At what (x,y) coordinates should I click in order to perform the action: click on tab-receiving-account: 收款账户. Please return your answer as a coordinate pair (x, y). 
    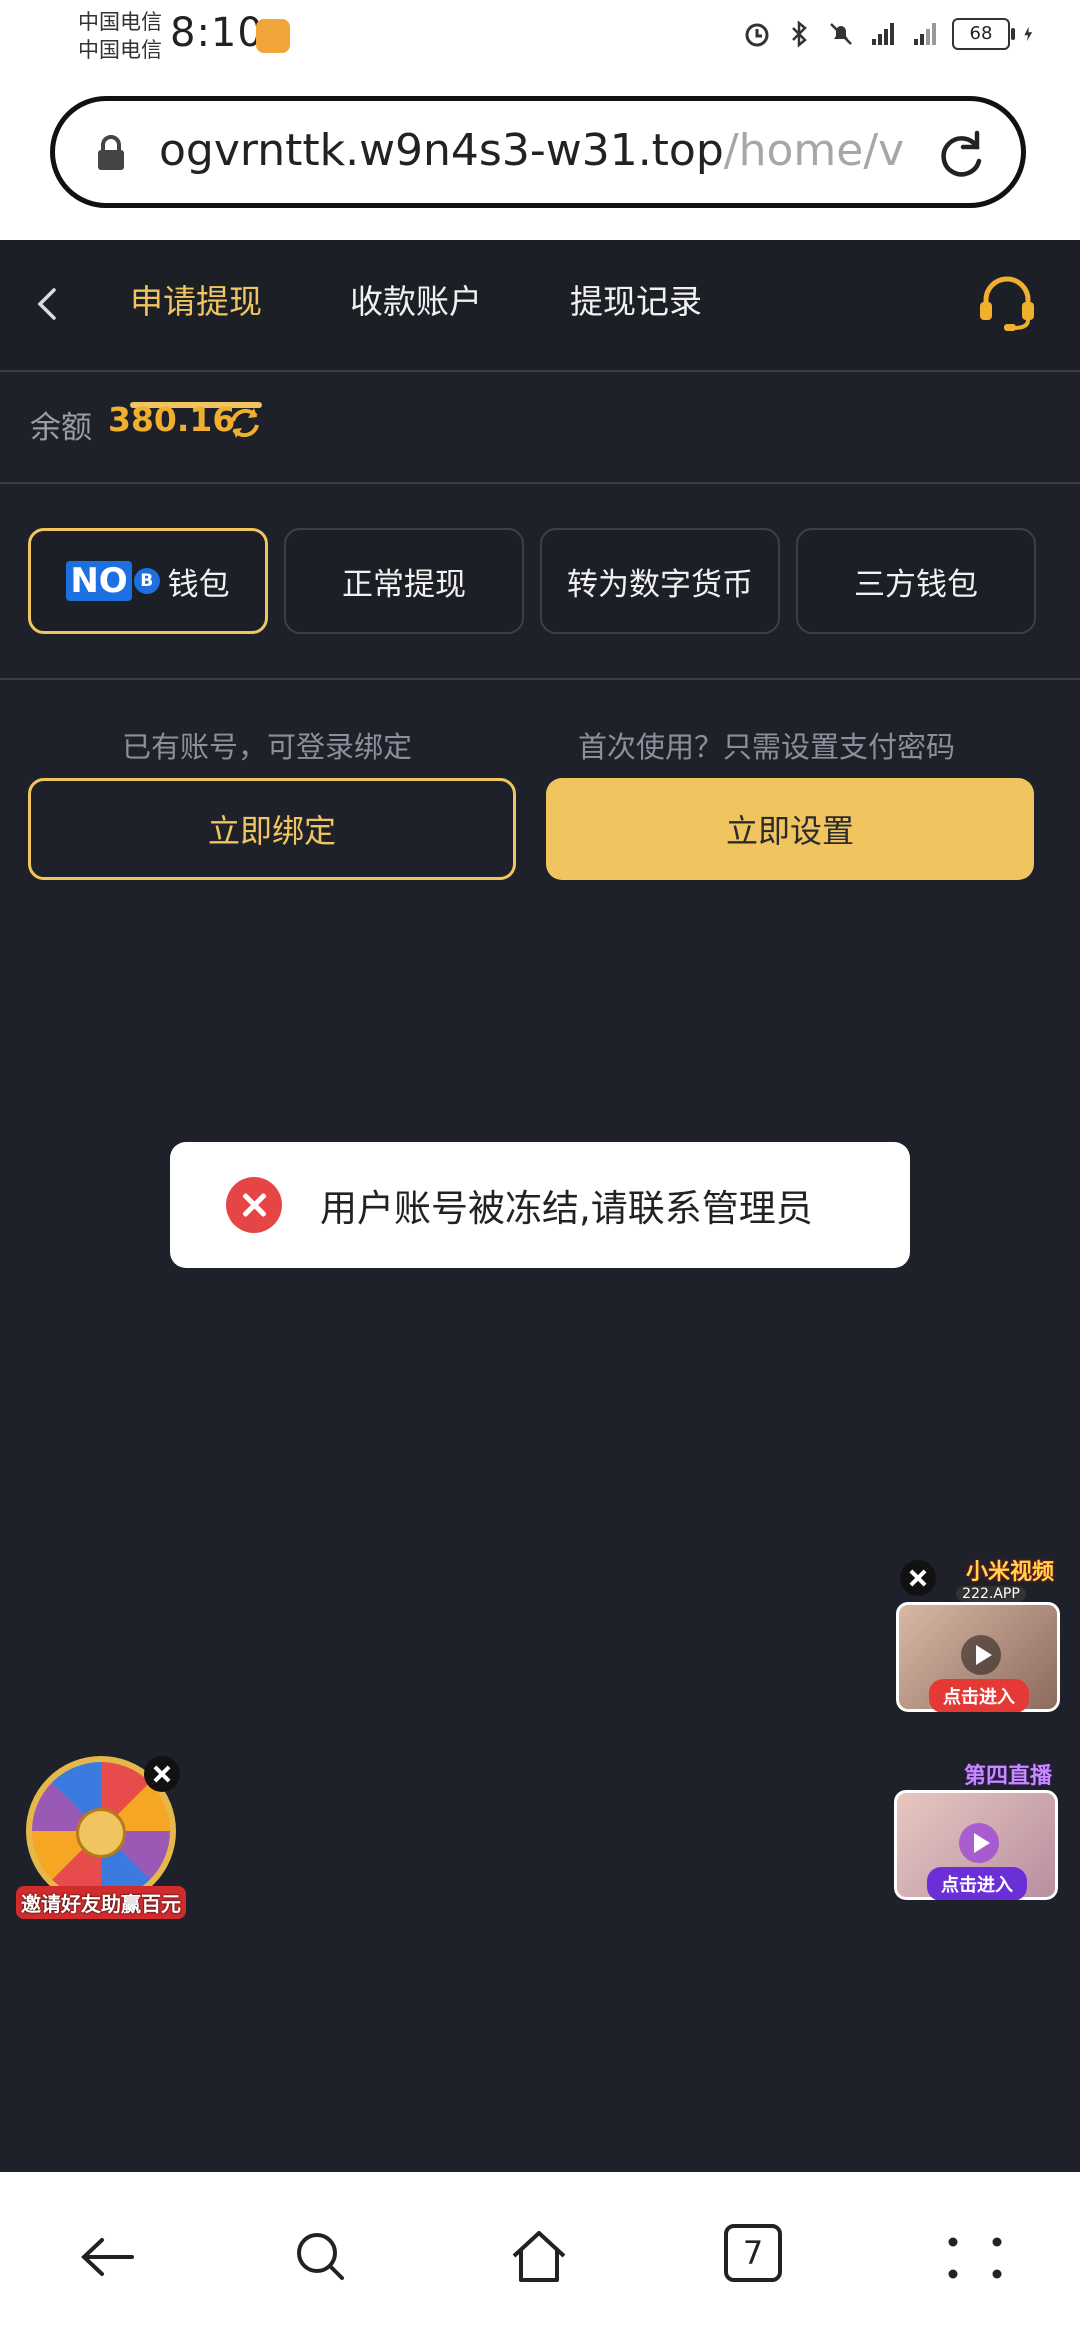
    Looking at the image, I should click on (416, 323).